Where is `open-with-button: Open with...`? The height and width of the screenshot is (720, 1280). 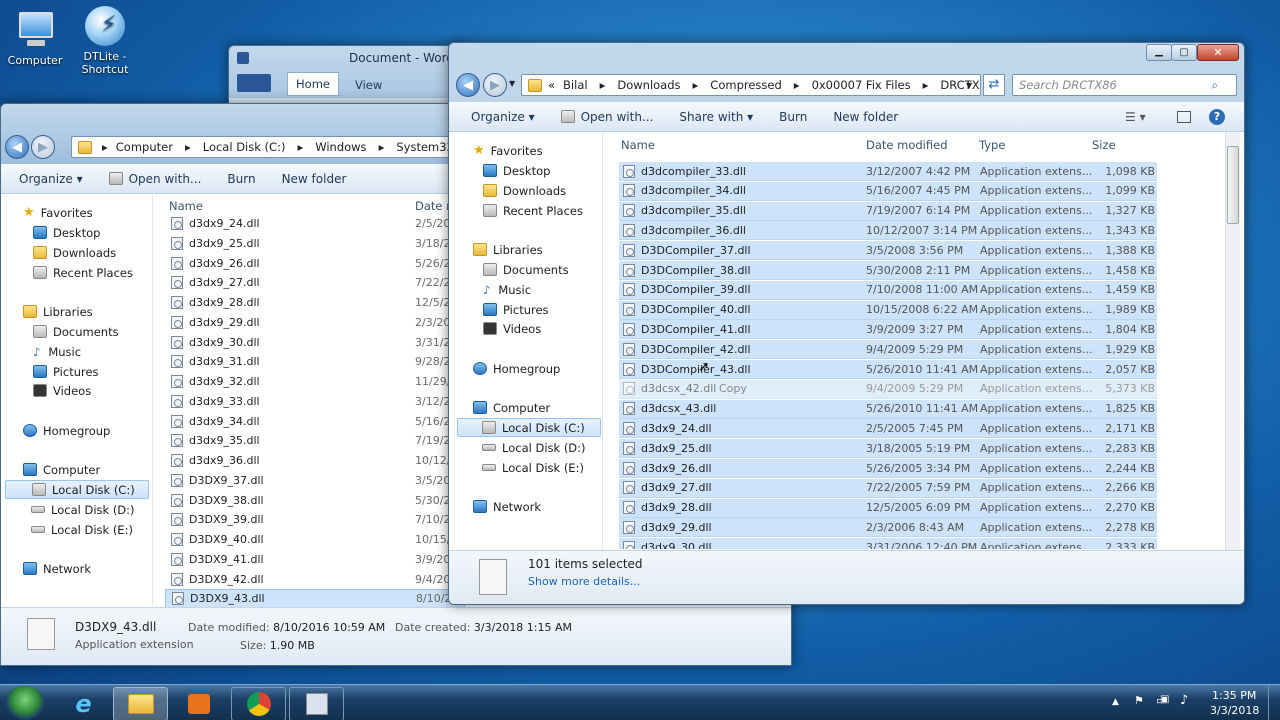
open-with-button: Open with... is located at coordinates (154, 179).